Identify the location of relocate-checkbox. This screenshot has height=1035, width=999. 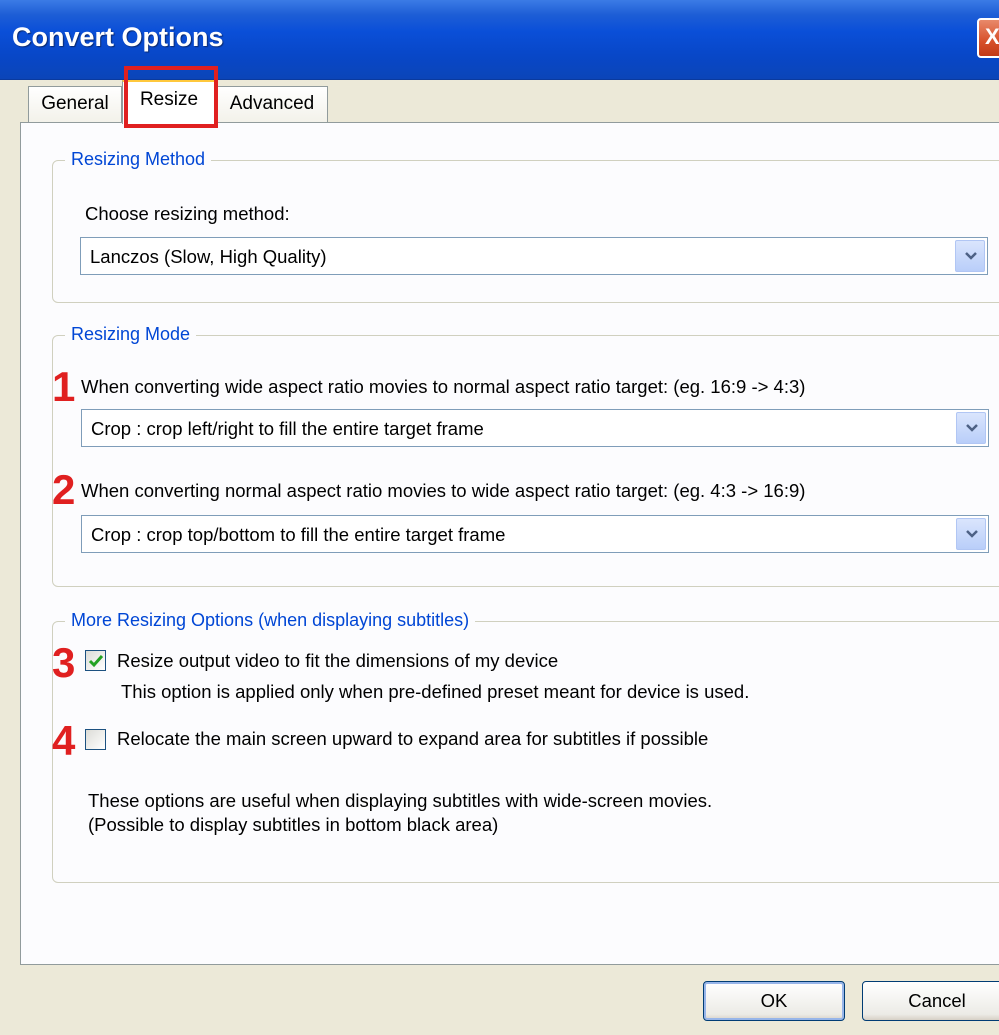
(95, 739).